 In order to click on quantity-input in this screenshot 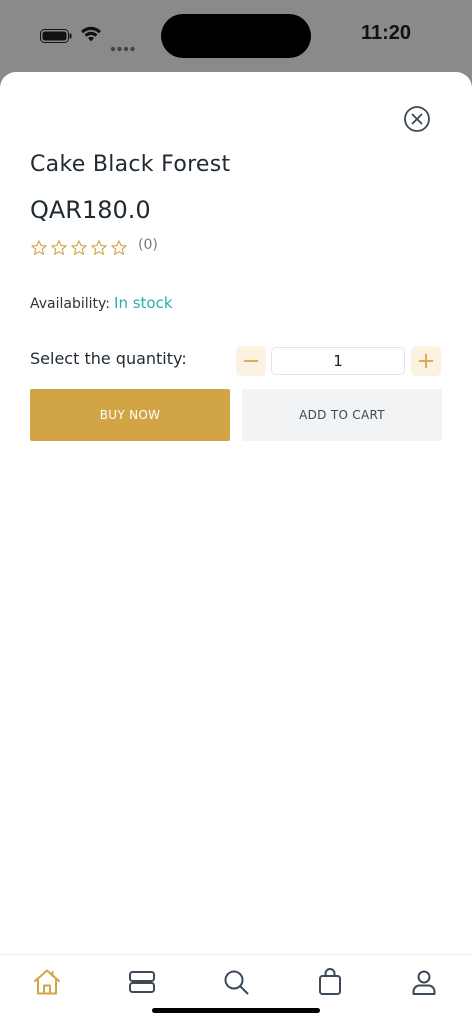, I will do `click(338, 361)`.